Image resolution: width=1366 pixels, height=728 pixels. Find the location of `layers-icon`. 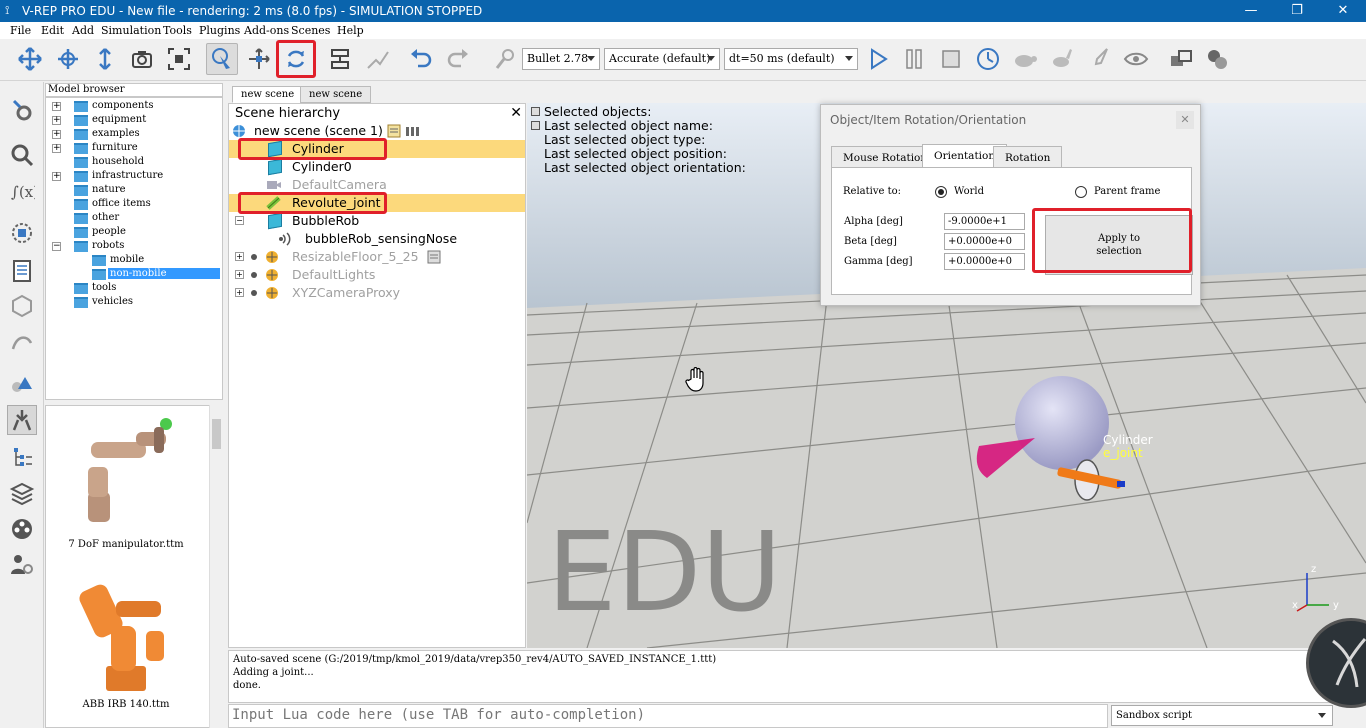

layers-icon is located at coordinates (22, 493).